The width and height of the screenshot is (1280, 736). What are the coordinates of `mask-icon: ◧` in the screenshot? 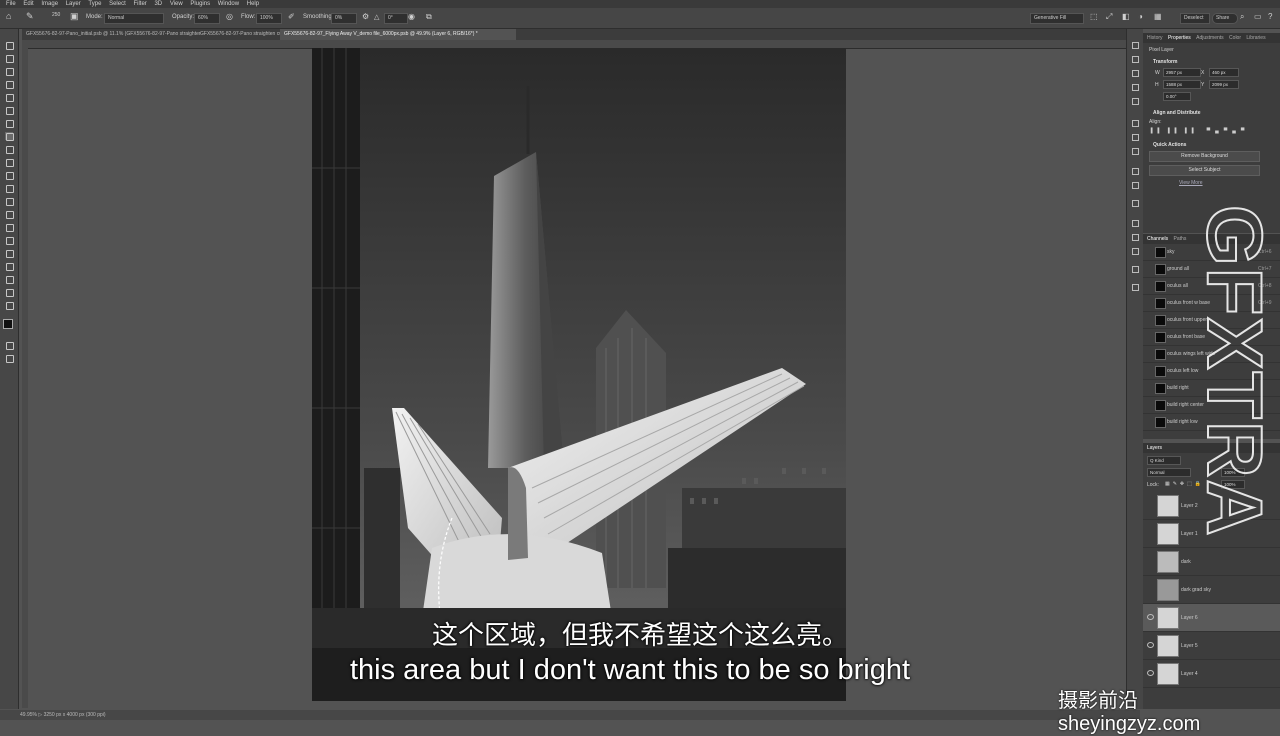 It's located at (1126, 16).